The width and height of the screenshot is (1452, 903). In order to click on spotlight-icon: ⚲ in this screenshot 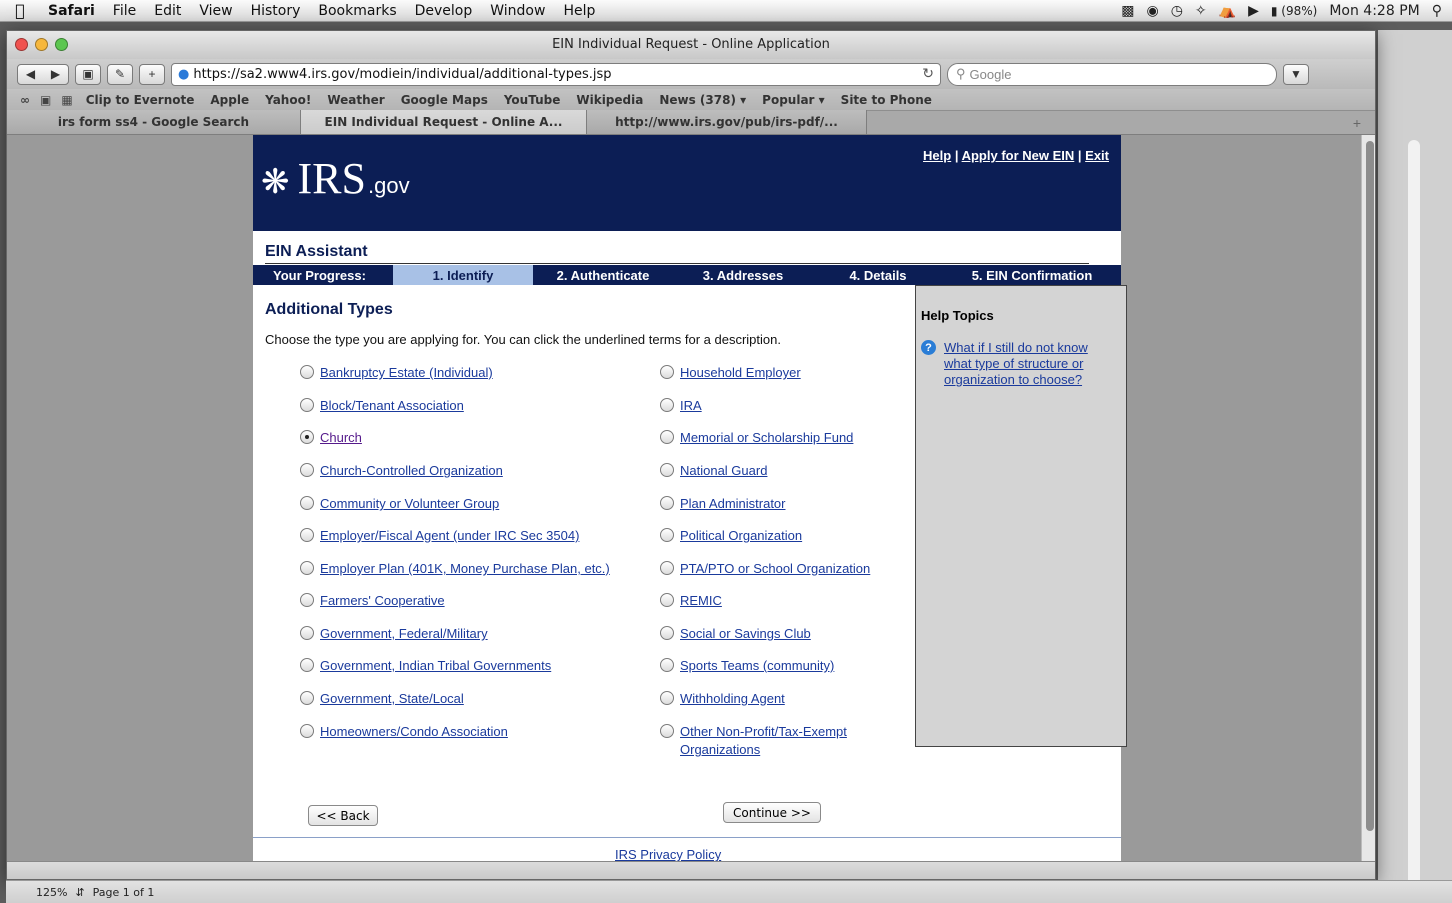, I will do `click(1437, 11)`.